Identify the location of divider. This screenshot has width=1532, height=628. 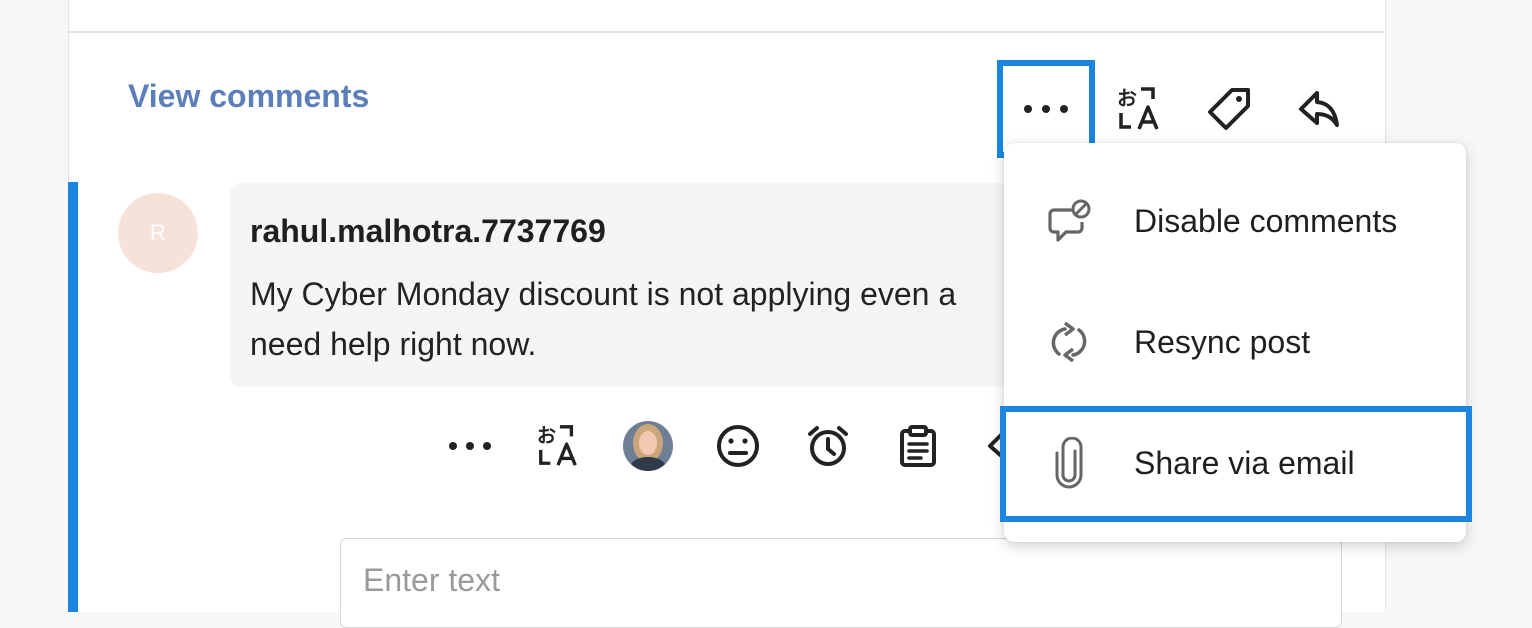
(726, 32).